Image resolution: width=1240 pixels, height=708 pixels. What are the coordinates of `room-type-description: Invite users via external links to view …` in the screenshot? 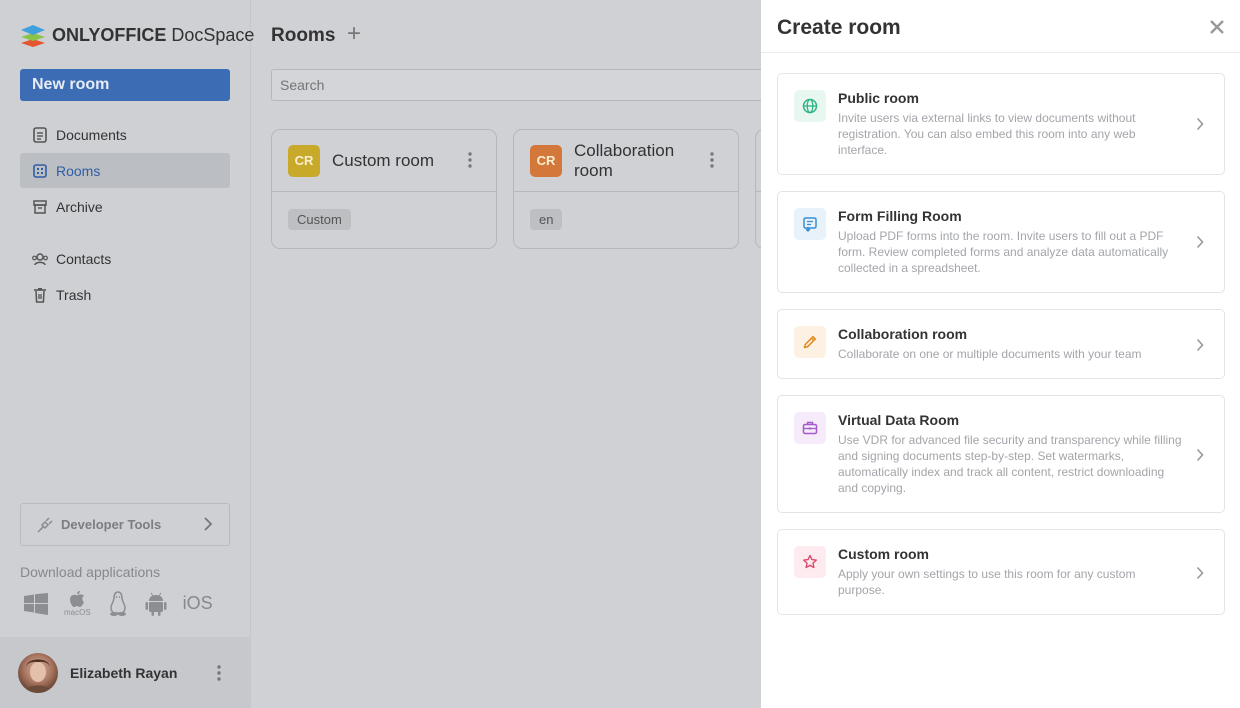 It's located at (987, 134).